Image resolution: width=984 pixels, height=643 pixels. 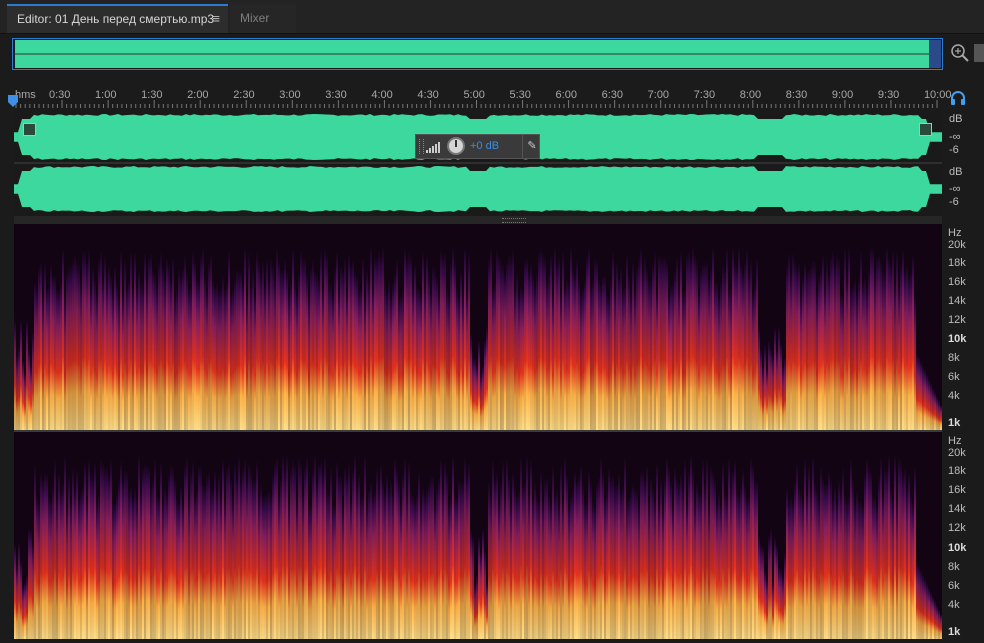 What do you see at coordinates (216, 19) in the screenshot?
I see `tab-menu-icon: ≡` at bounding box center [216, 19].